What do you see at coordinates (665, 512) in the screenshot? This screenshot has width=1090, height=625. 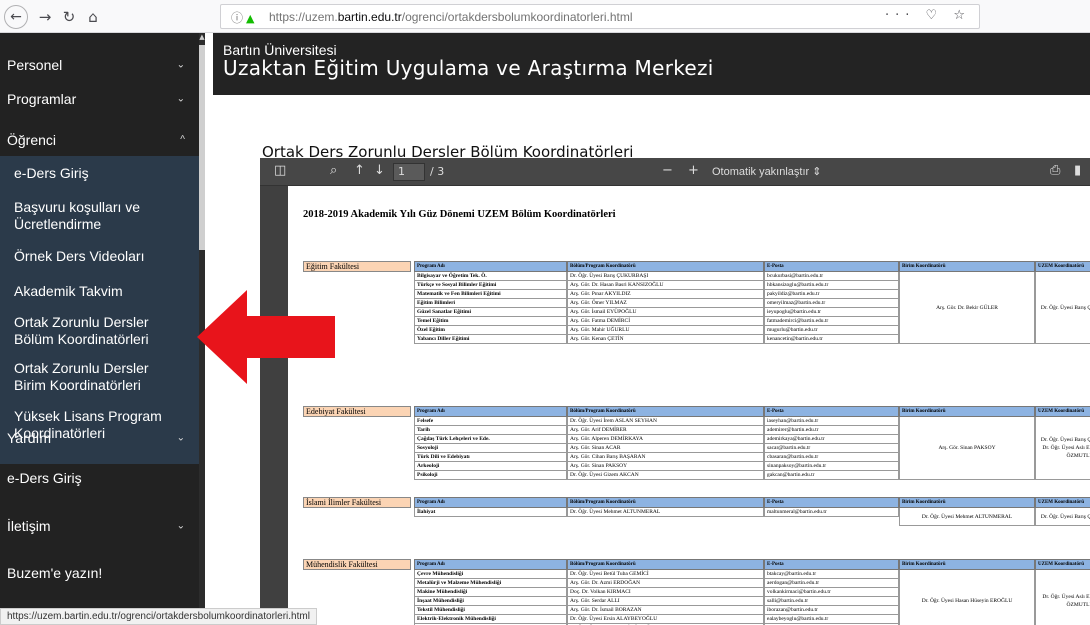 I see `table-cell: Dr. Öğr. Üyesi Mehmet ALTUNMERAL` at bounding box center [665, 512].